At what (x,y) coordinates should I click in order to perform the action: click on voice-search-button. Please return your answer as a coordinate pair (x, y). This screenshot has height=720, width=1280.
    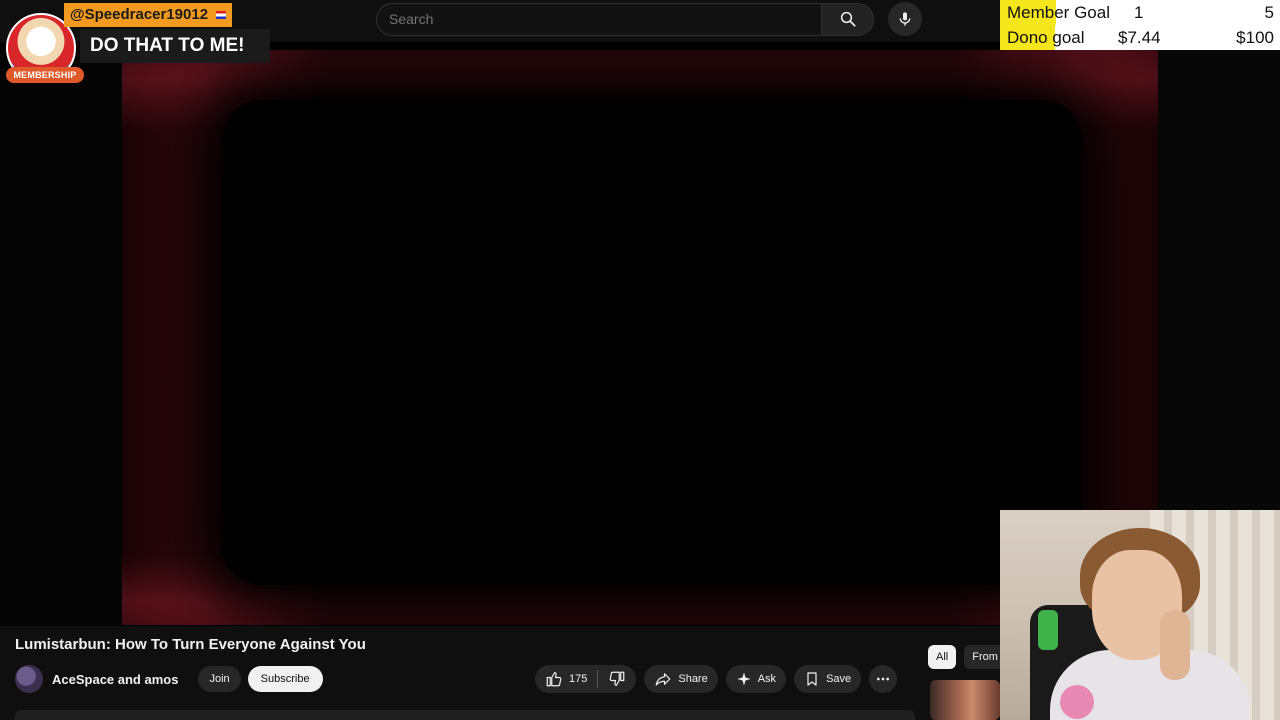
    Looking at the image, I should click on (905, 19).